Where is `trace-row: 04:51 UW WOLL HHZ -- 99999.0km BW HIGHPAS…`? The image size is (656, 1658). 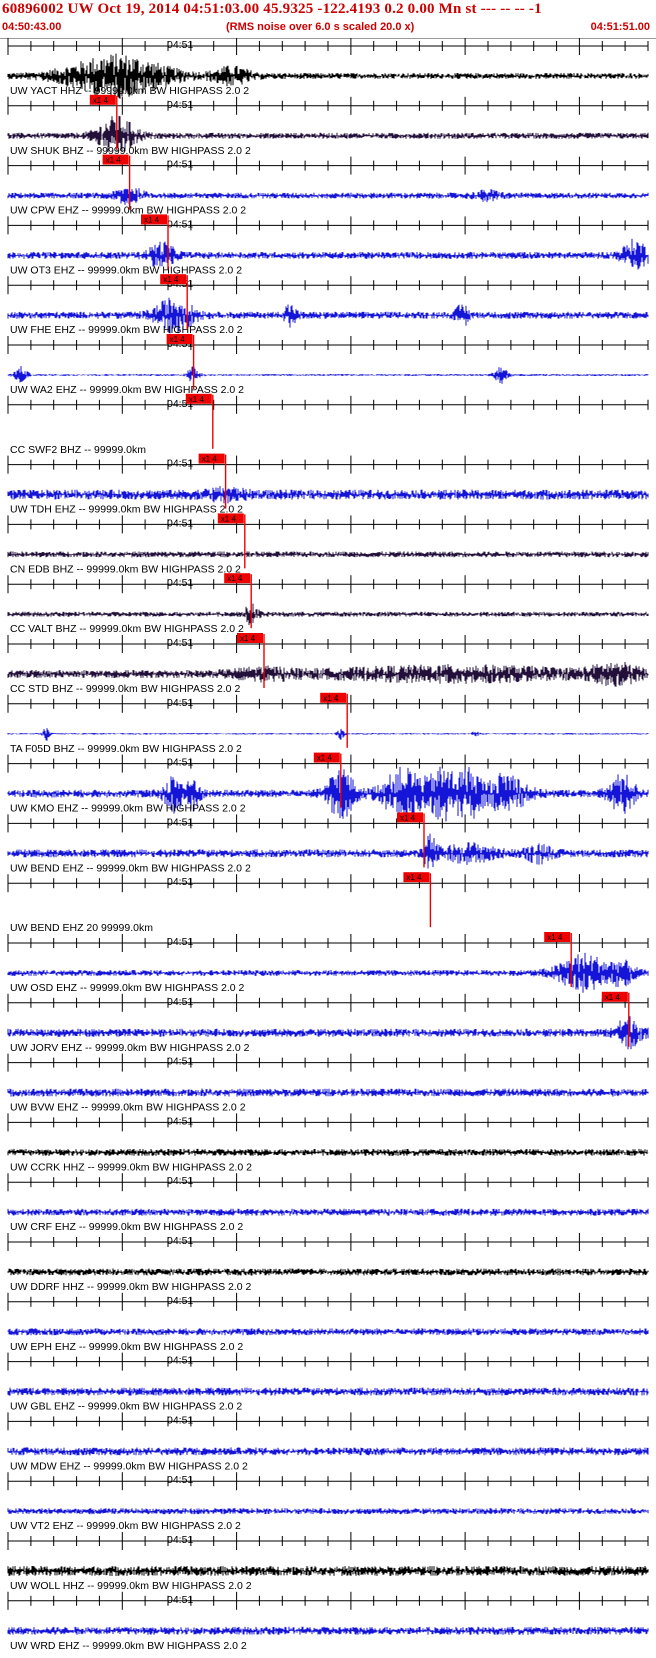
trace-row: 04:51 UW WOLL HHZ -- 99999.0km BW HIGHPAS… is located at coordinates (328, 1562).